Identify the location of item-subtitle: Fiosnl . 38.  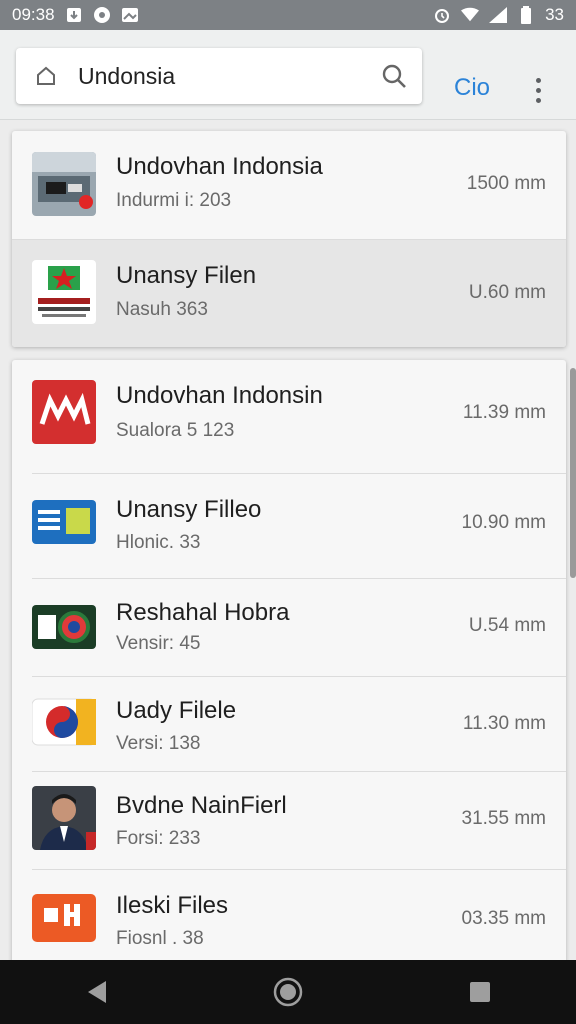
(160, 938).